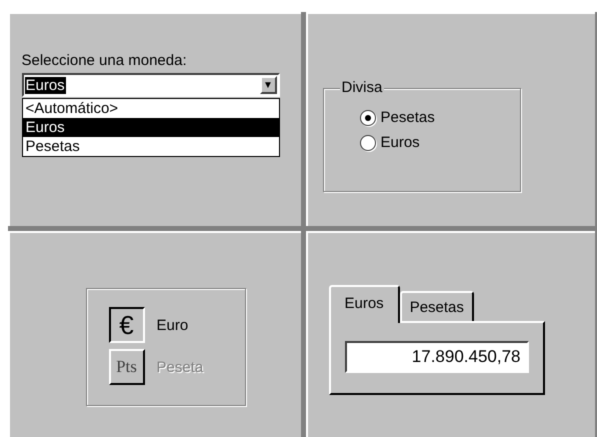 The width and height of the screenshot is (597, 437). I want to click on dropdown-value: Euros, so click(45, 85).